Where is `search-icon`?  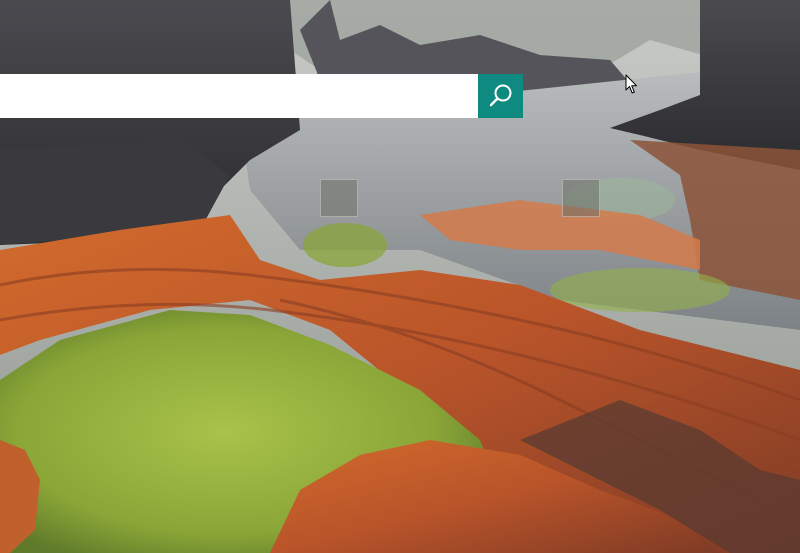 search-icon is located at coordinates (501, 96).